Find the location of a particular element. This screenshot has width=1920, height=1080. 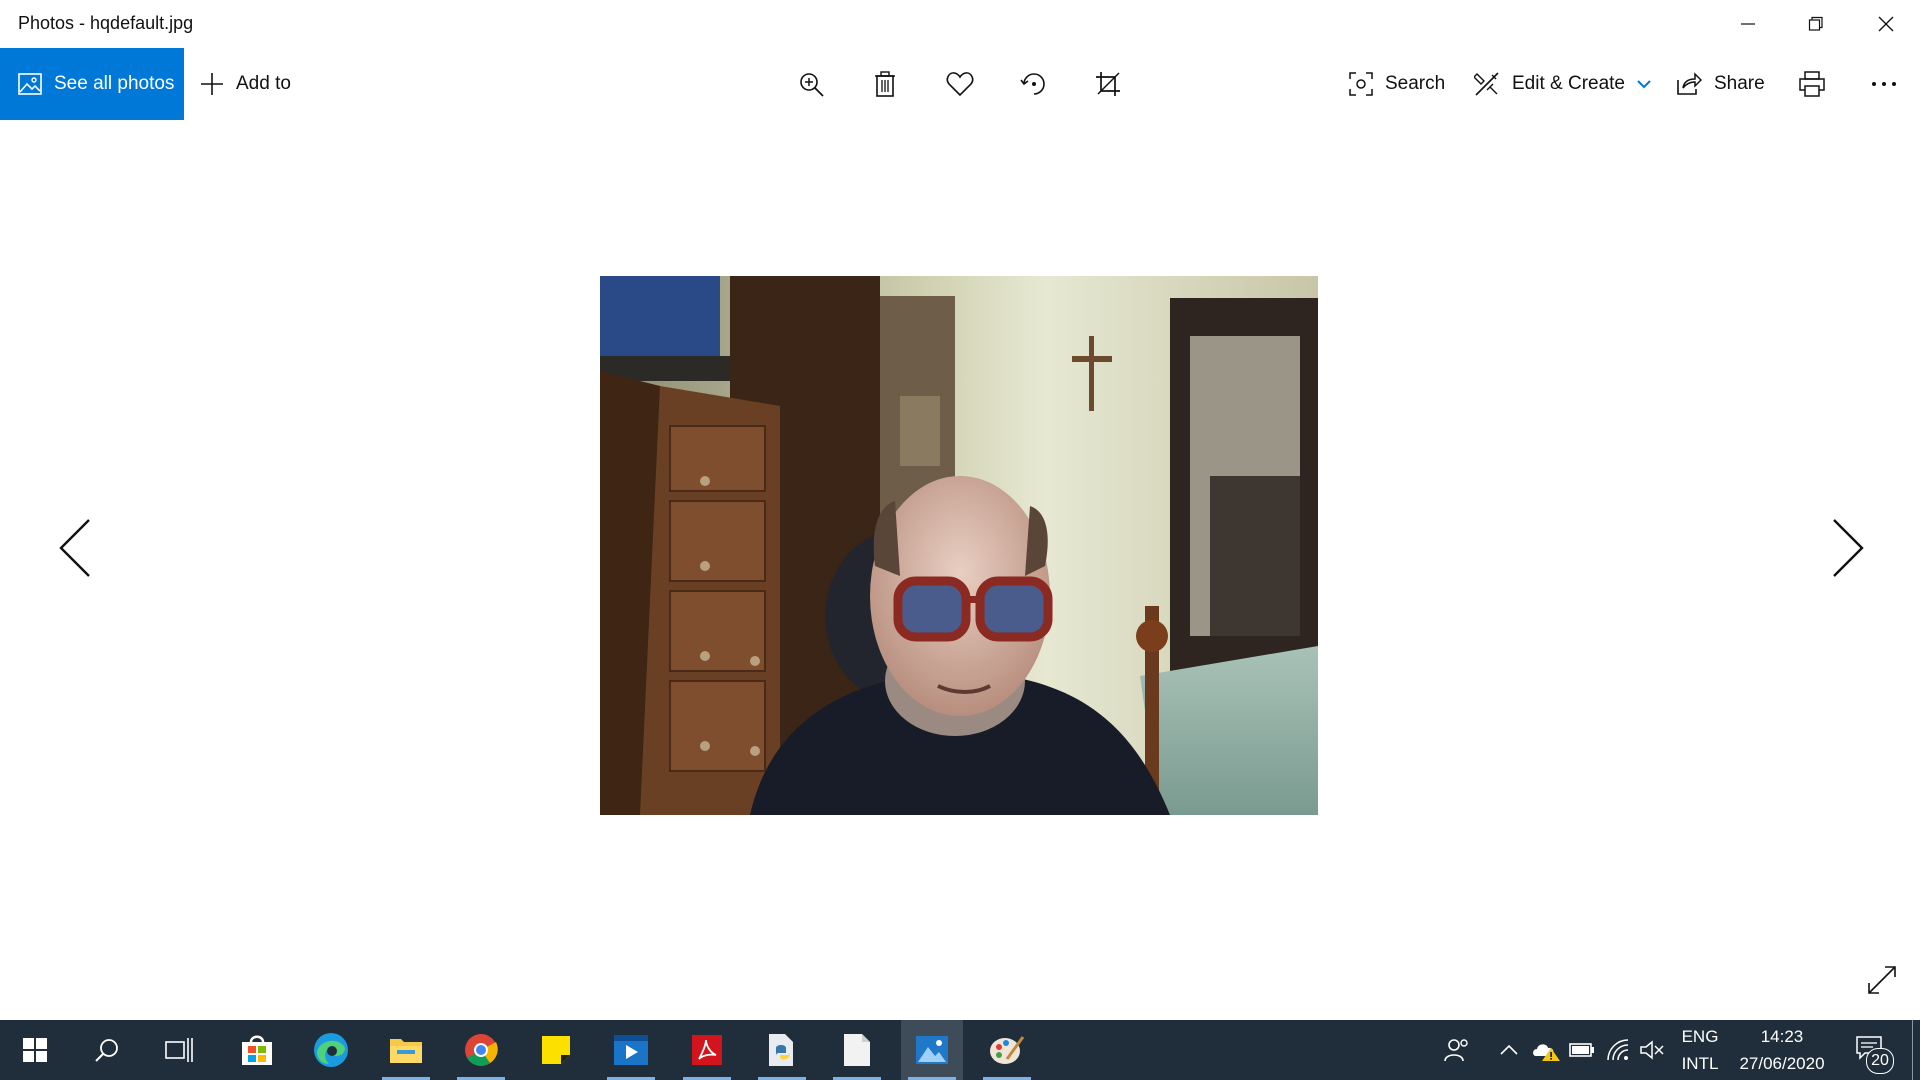

taskbar-video-app is located at coordinates (631, 1050).